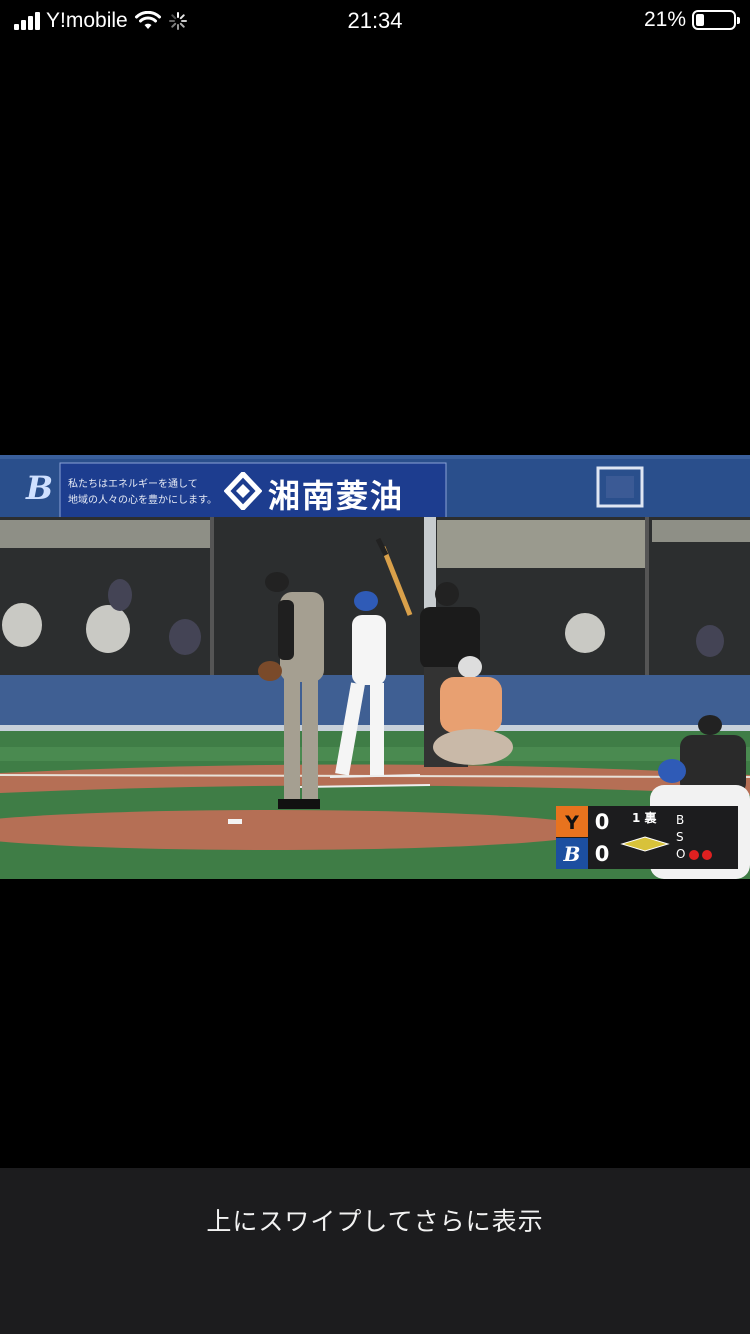 The image size is (750, 1334). I want to click on home-team-logo-icon: B, so click(572, 853).